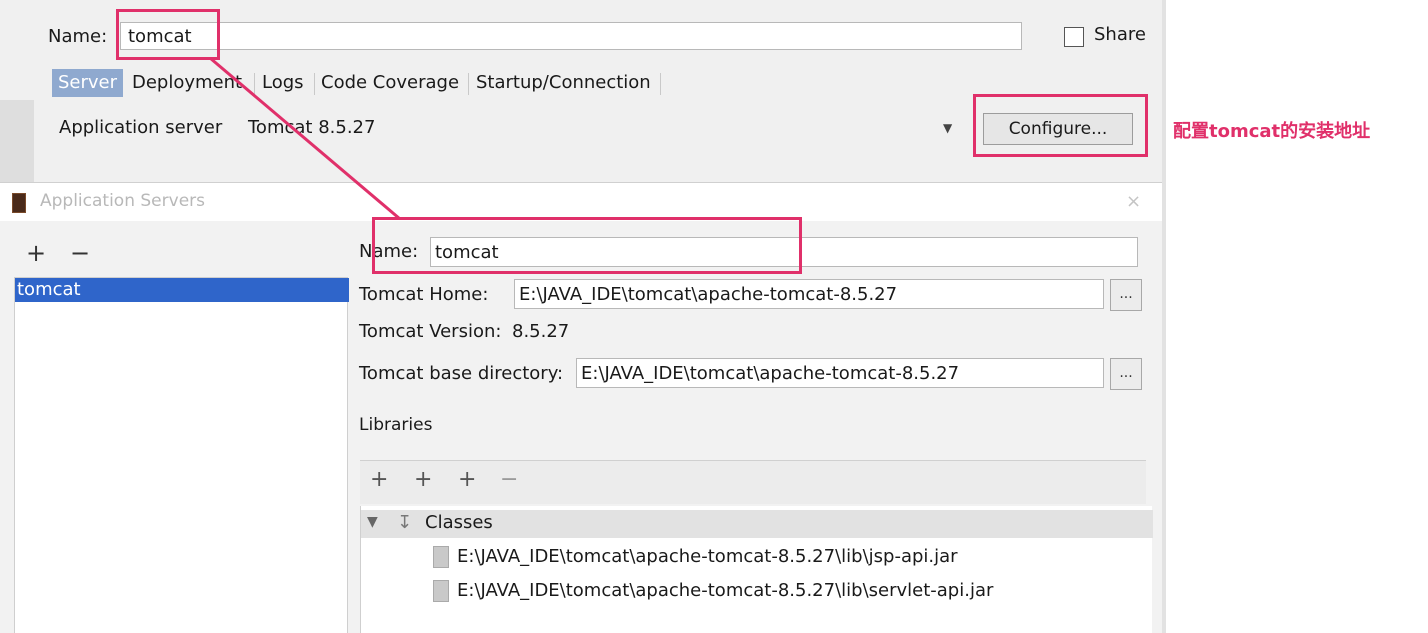  I want to click on annotation-text: 配置tomcat的安装地址, so click(1272, 131).